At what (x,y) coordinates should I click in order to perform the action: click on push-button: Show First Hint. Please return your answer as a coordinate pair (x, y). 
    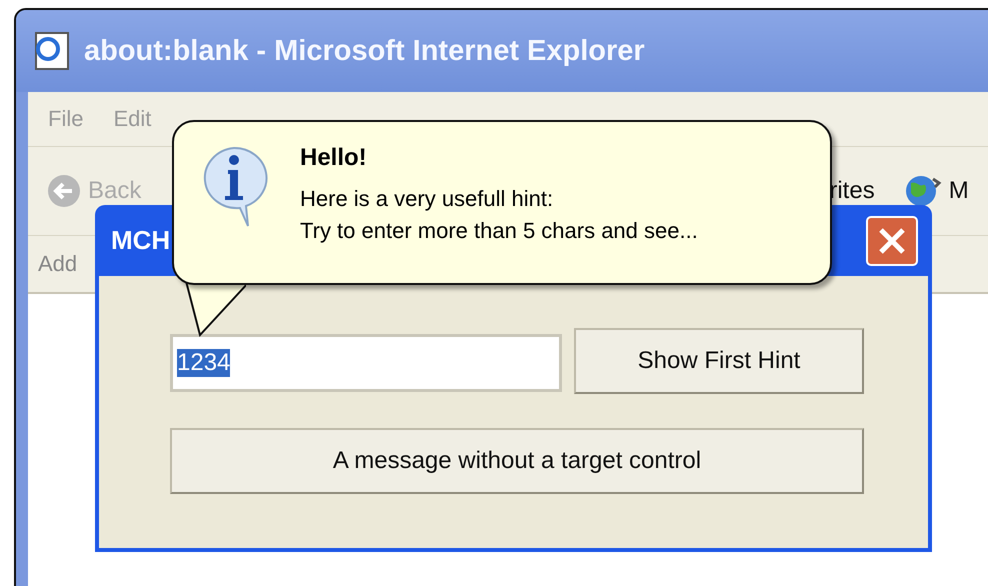
    Looking at the image, I should click on (719, 361).